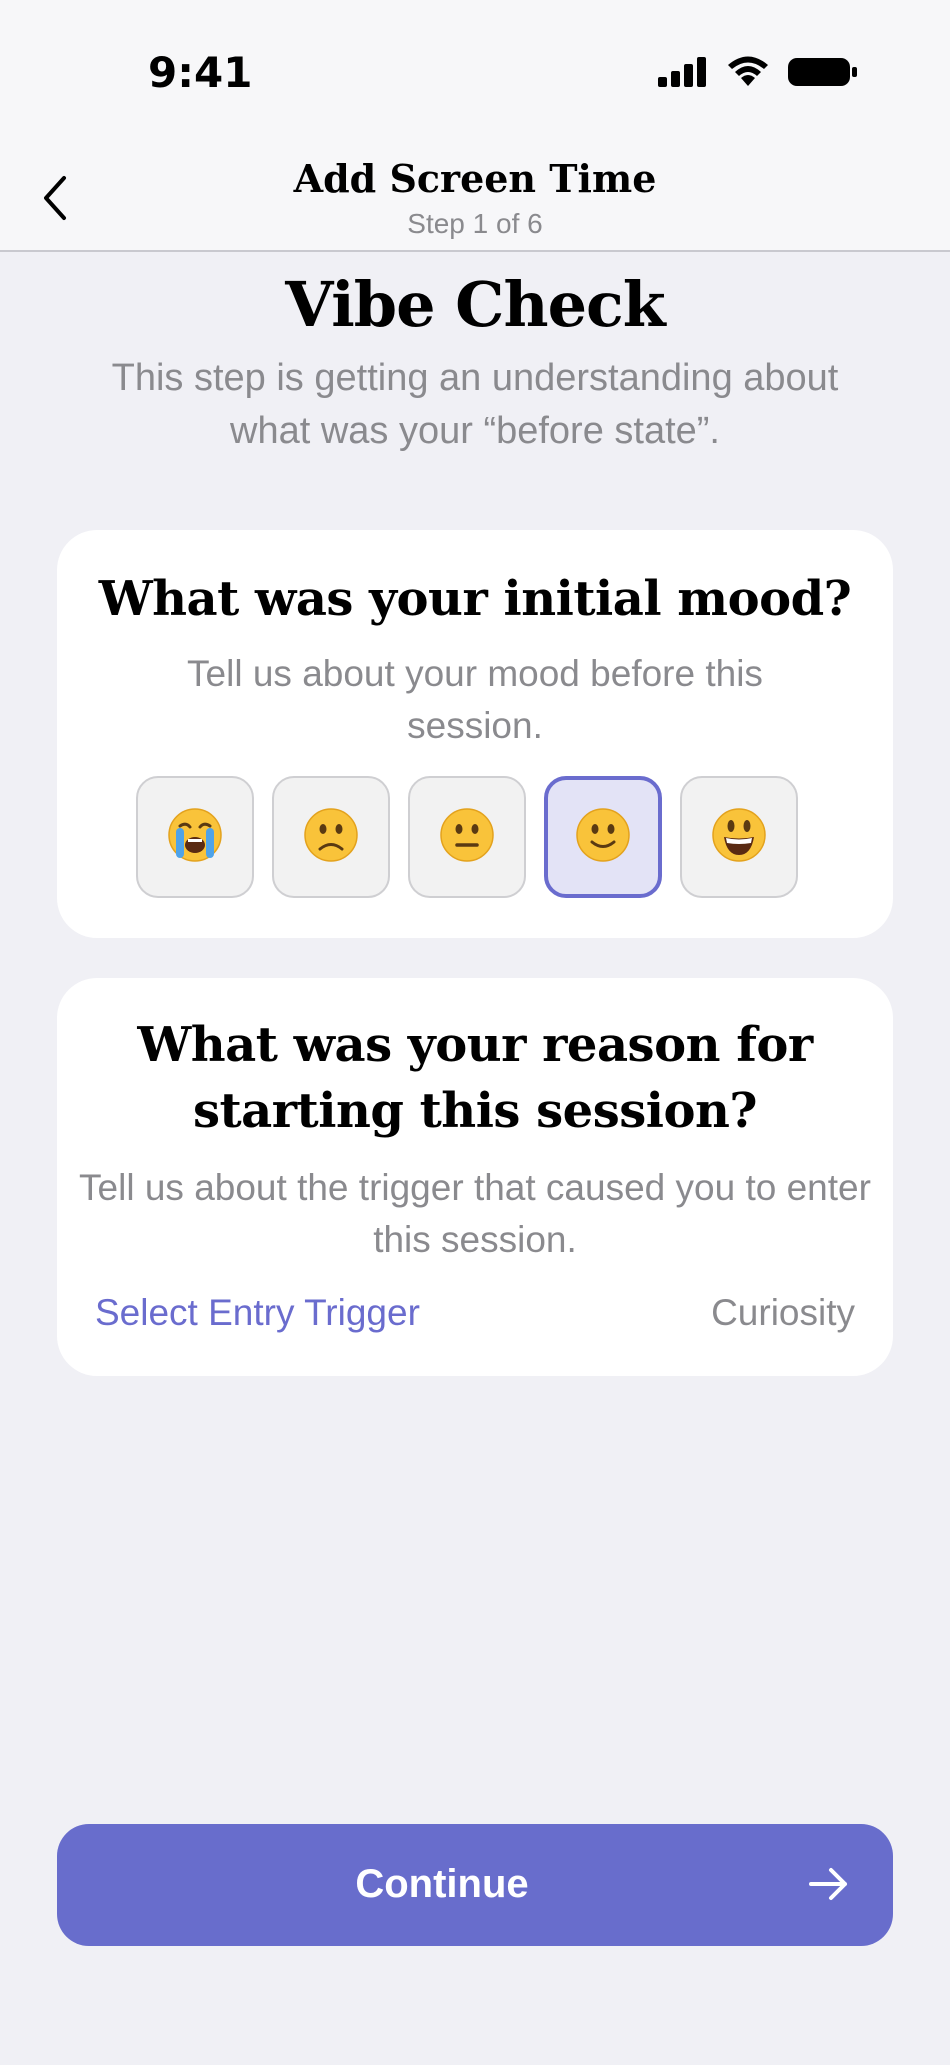 Image resolution: width=950 pixels, height=2065 pixels. Describe the element at coordinates (442, 1884) in the screenshot. I see `continue-label: Continue` at that location.